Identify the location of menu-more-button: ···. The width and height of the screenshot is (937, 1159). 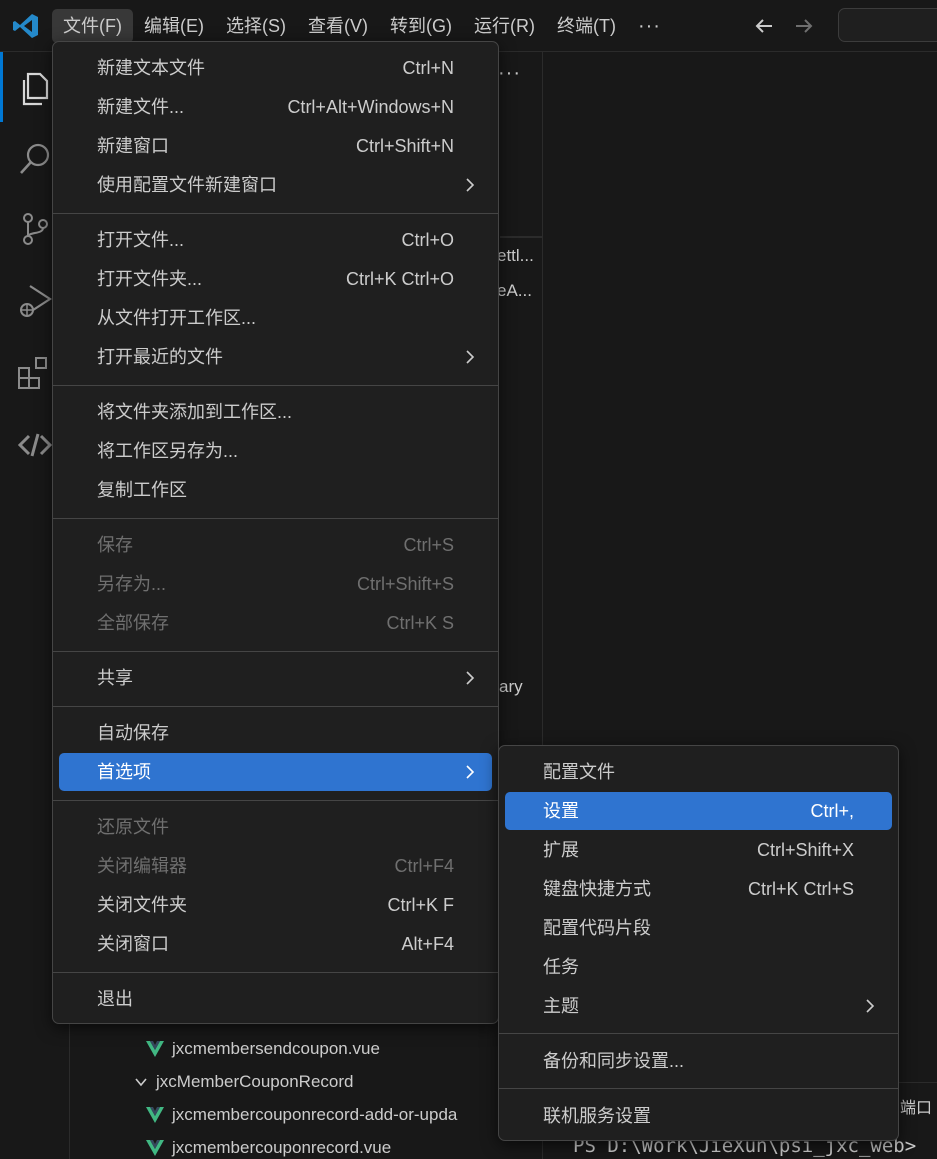
(649, 26).